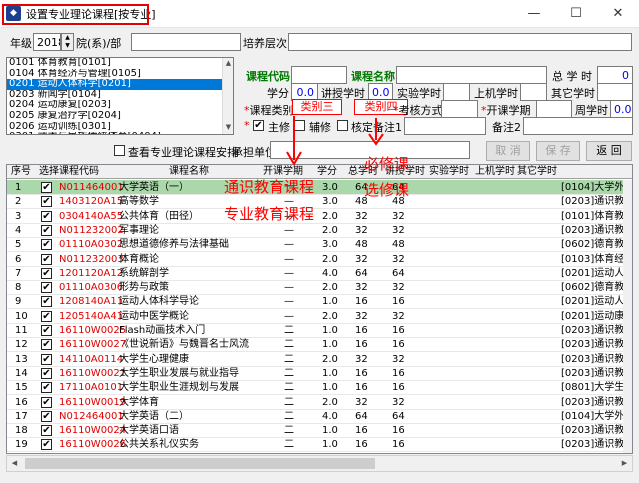  I want to click on department-list-item: 0201 运动人体科学[0201], so click(120, 84).